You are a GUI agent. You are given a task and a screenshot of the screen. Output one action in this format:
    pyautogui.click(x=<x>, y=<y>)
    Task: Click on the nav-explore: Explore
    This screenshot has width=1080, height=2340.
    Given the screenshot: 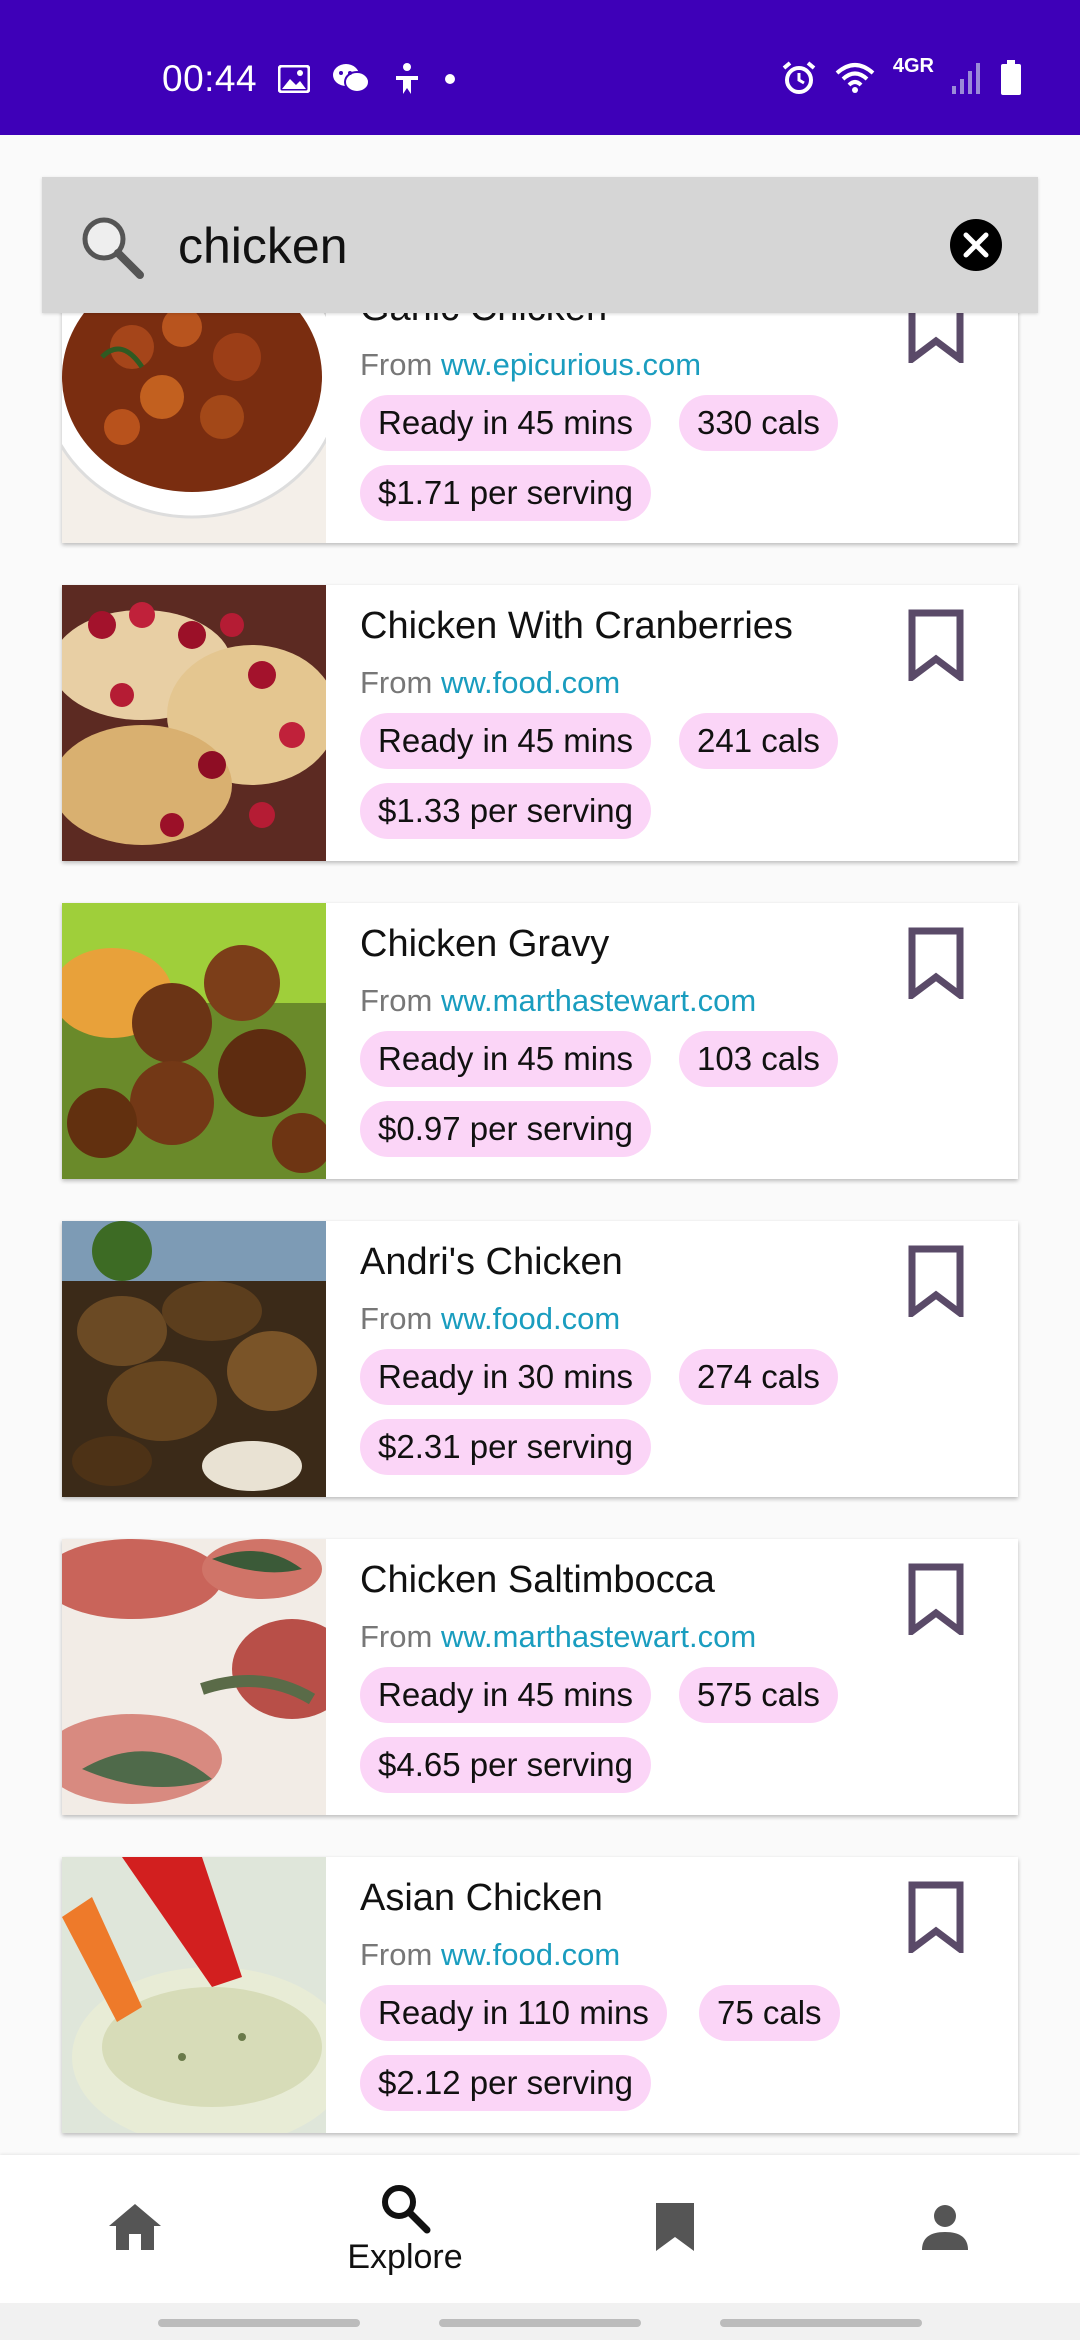 What is the action you would take?
    pyautogui.click(x=405, y=2229)
    